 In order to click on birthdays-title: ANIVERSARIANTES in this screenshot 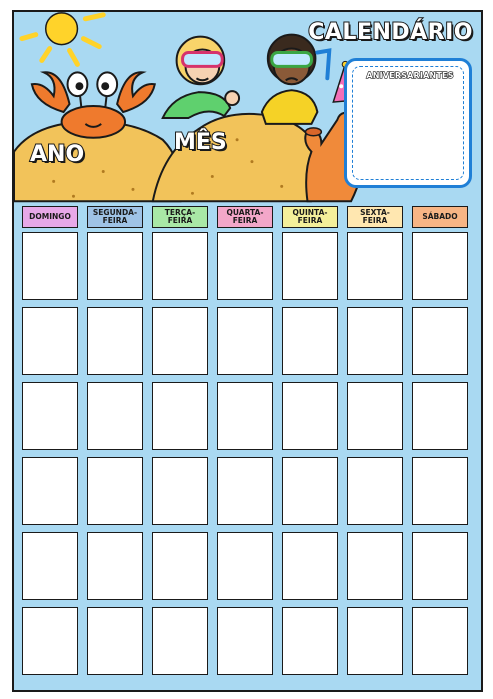, I will do `click(410, 75)`.